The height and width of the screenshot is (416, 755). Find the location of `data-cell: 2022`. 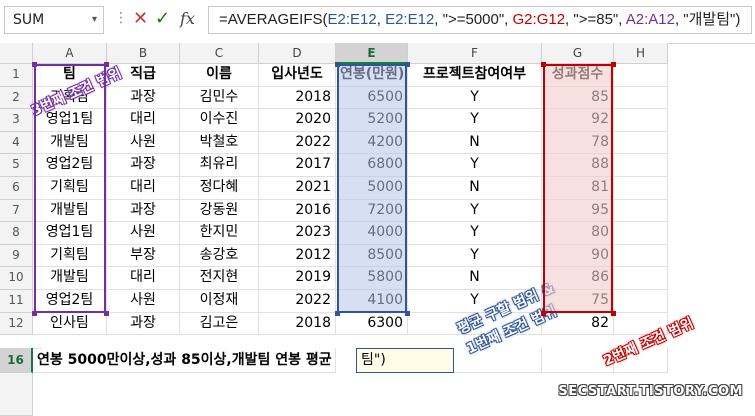

data-cell: 2022 is located at coordinates (297, 301).